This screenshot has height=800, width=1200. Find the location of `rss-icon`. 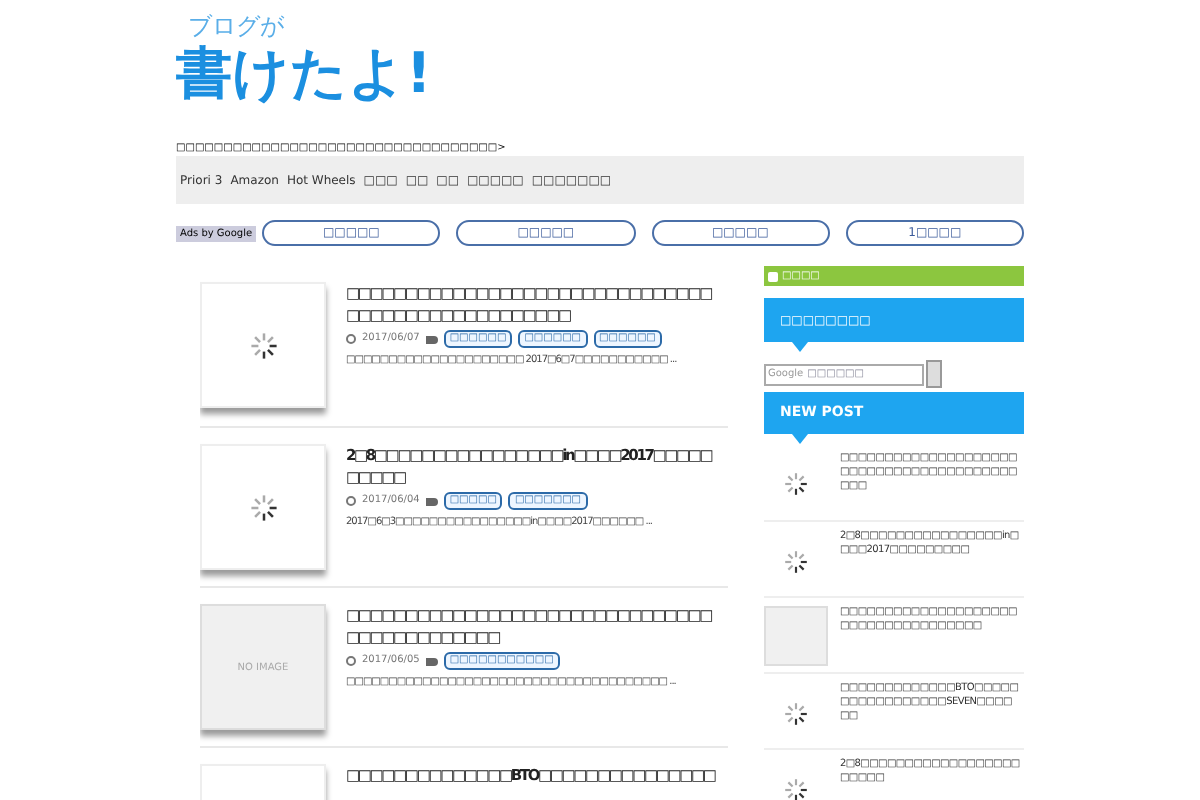

rss-icon is located at coordinates (773, 276).